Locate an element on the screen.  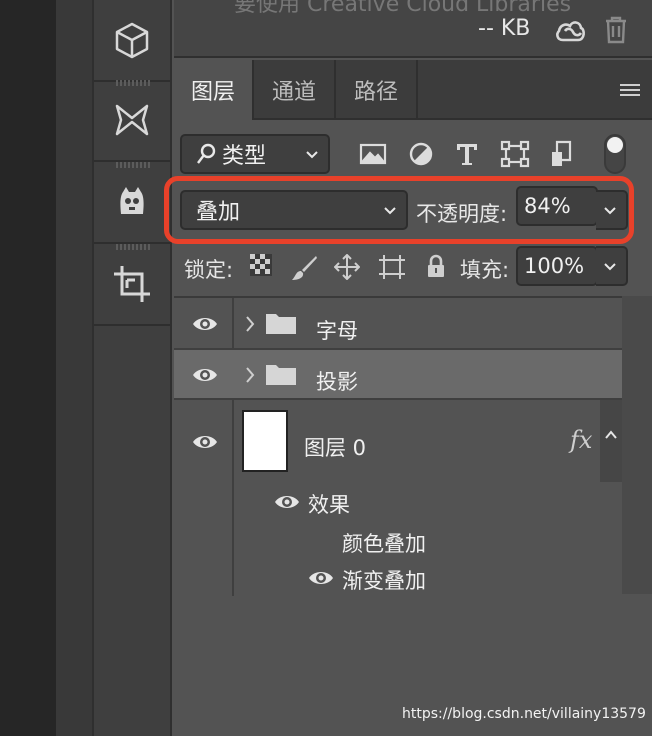
canvas-area-edge is located at coordinates (28, 368).